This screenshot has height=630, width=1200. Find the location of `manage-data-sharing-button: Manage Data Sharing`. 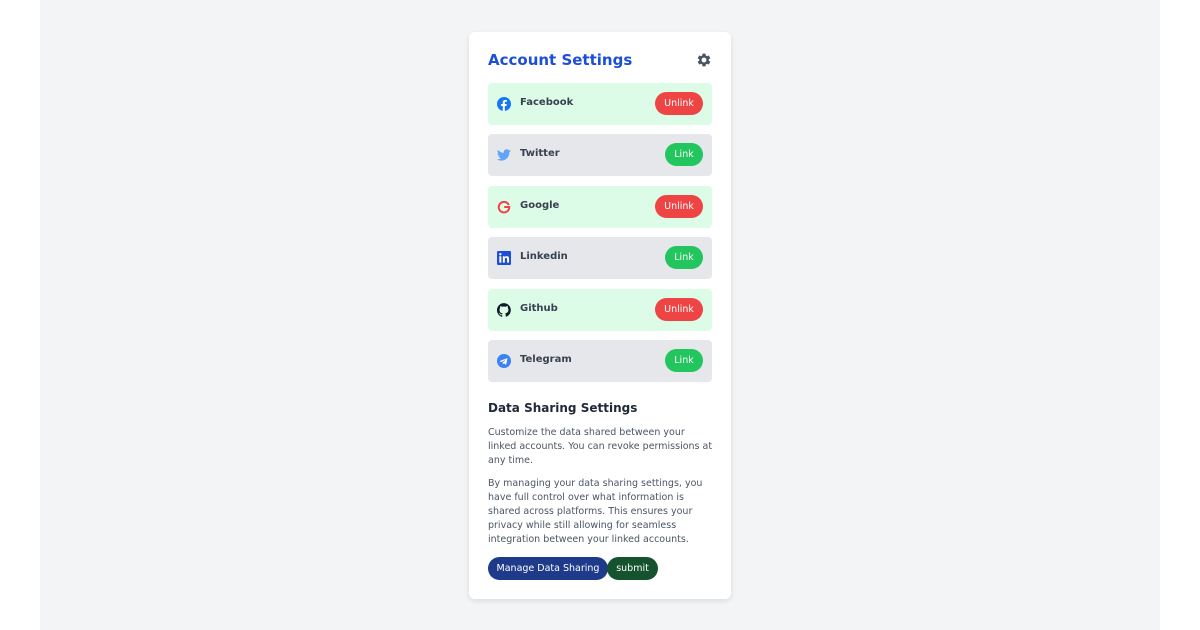

manage-data-sharing-button: Manage Data Sharing is located at coordinates (548, 568).